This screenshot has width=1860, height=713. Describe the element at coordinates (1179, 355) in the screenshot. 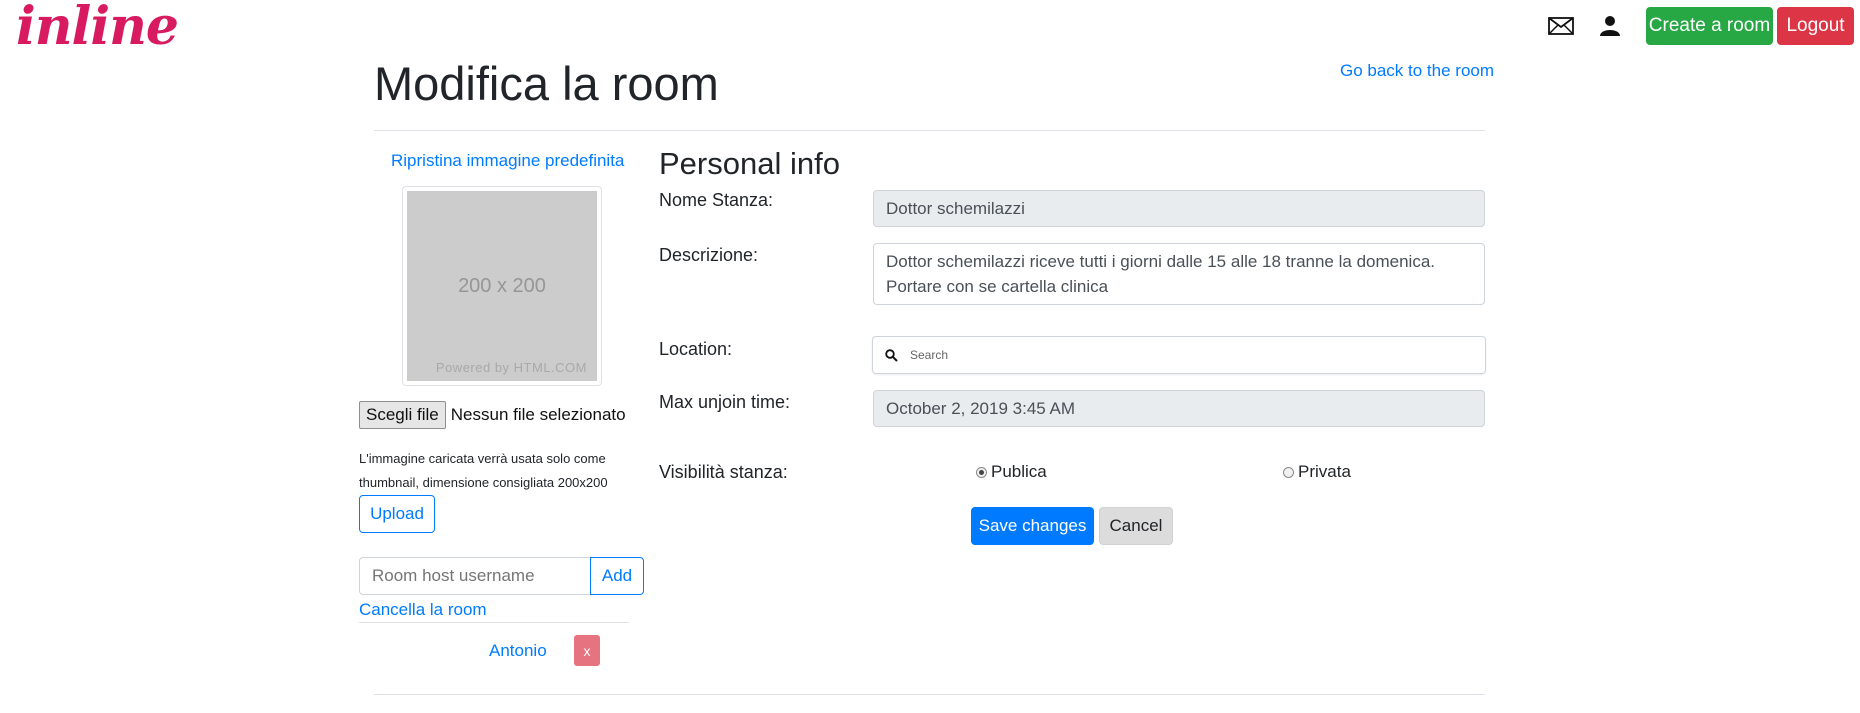

I see `location-search-field: Search` at that location.